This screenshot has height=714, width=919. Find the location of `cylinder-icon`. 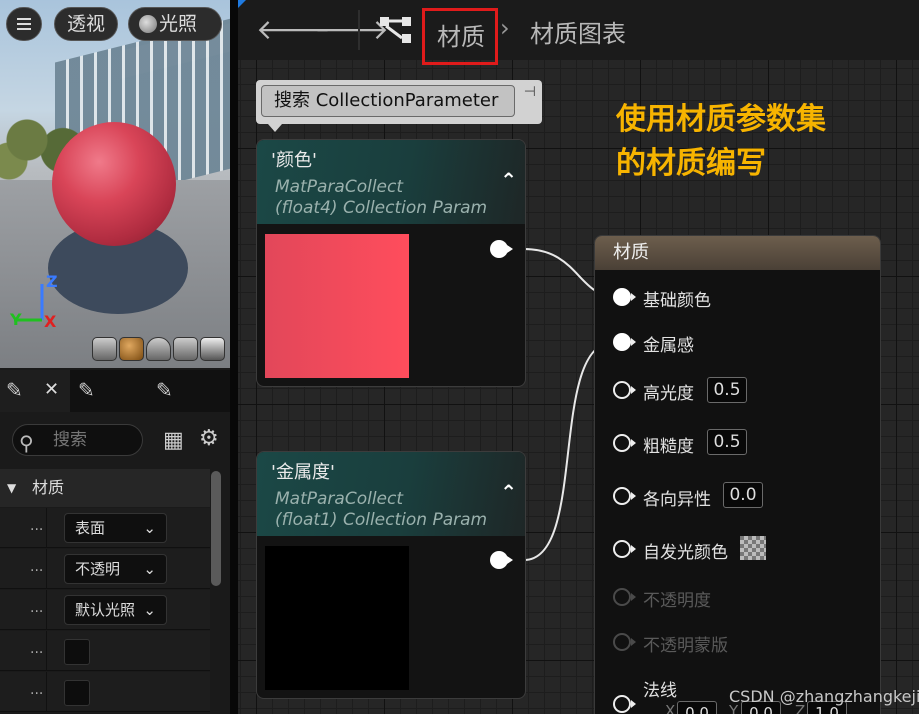

cylinder-icon is located at coordinates (104, 349).